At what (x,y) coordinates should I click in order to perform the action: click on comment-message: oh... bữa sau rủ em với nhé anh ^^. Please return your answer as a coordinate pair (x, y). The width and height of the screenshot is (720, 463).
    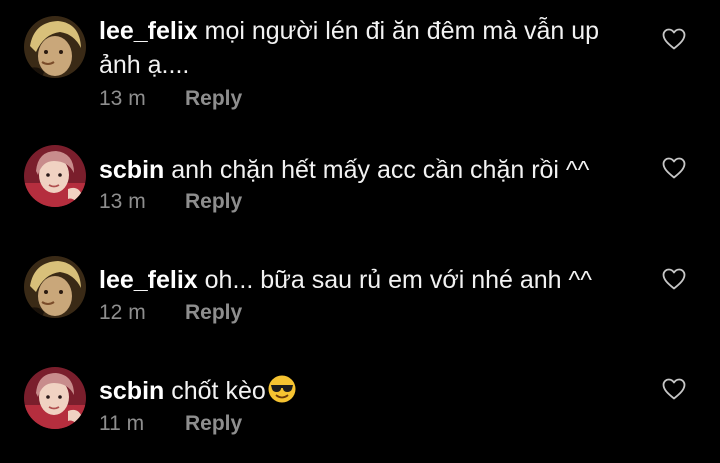
    Looking at the image, I should click on (398, 280).